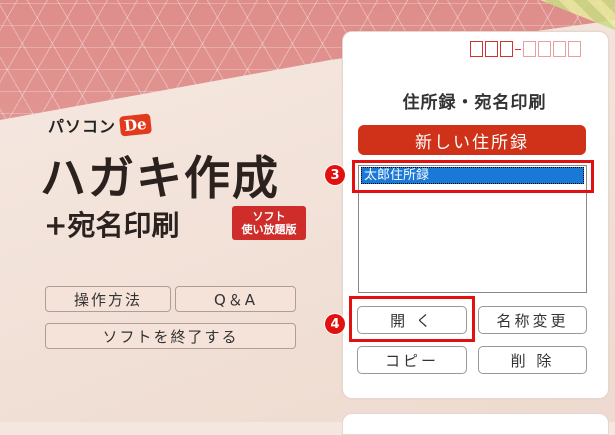  What do you see at coordinates (335, 175) in the screenshot?
I see `step-3-marker: 3` at bounding box center [335, 175].